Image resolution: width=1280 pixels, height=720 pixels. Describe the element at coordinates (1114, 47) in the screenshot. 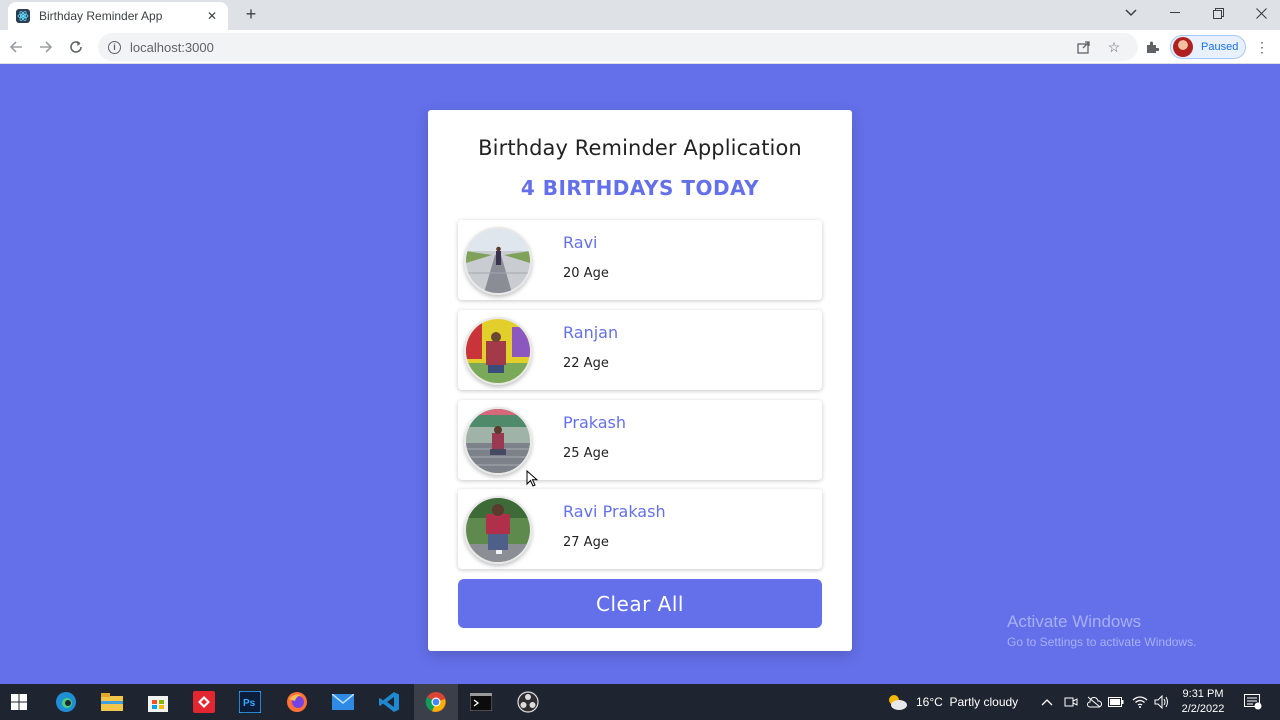

I see `bookmark-star-icon: ☆` at that location.